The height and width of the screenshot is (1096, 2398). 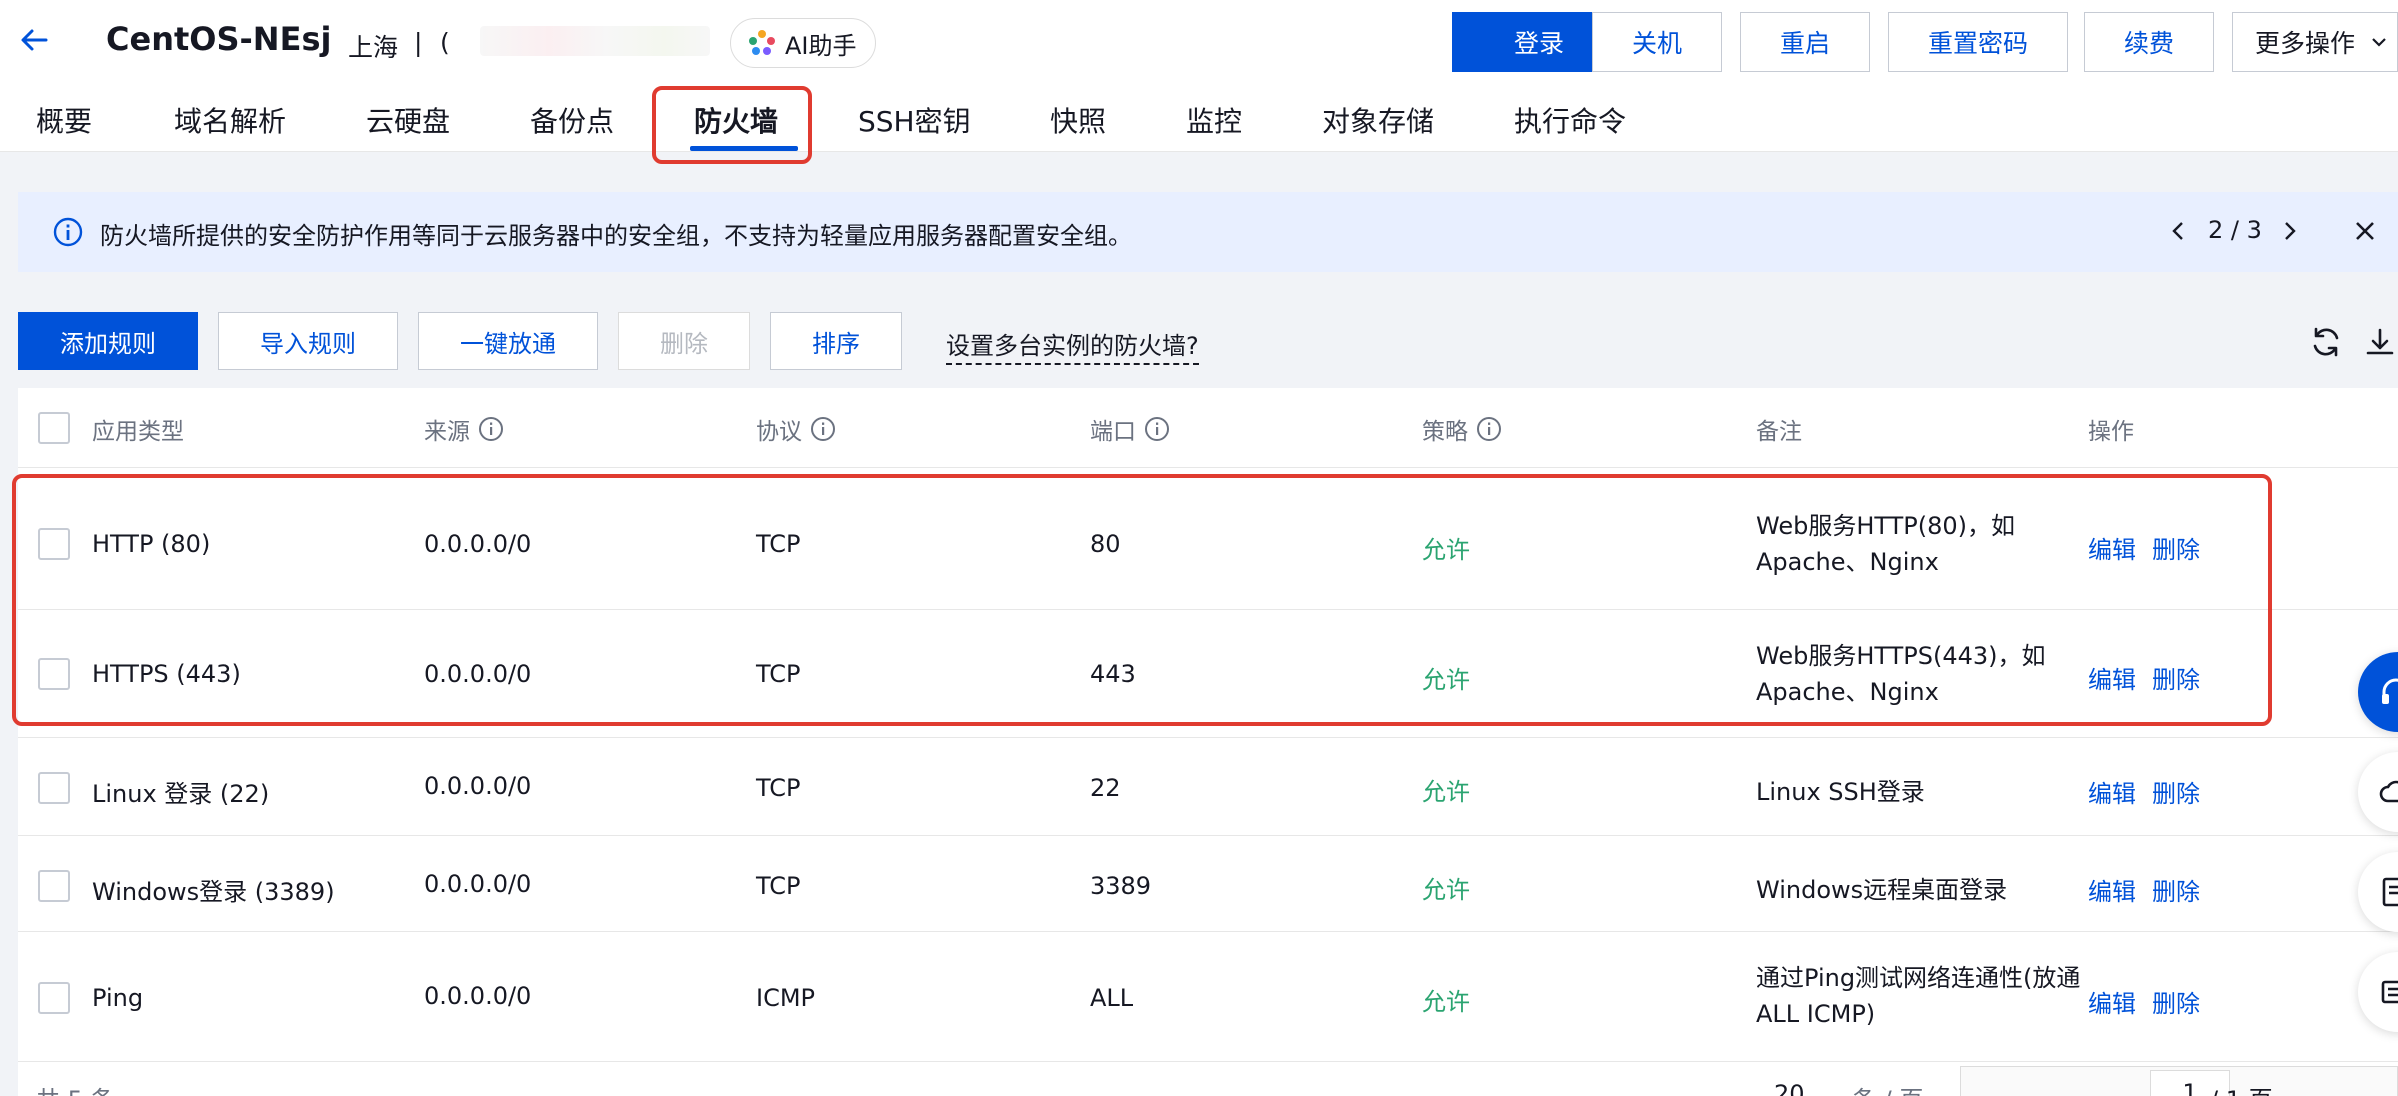 What do you see at coordinates (34, 40) in the screenshot?
I see `back-arrow-icon` at bounding box center [34, 40].